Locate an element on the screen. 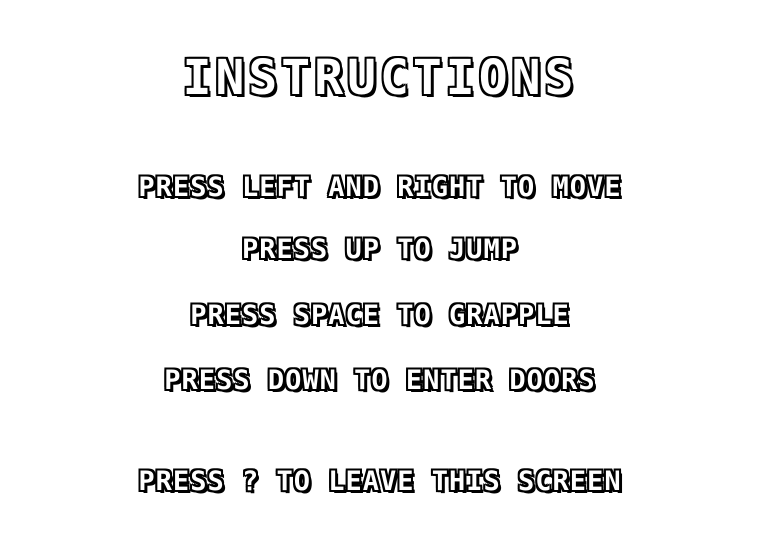 This screenshot has height=560, width=760. instruction-jump: PRESS UP TO JUMP is located at coordinates (380, 249).